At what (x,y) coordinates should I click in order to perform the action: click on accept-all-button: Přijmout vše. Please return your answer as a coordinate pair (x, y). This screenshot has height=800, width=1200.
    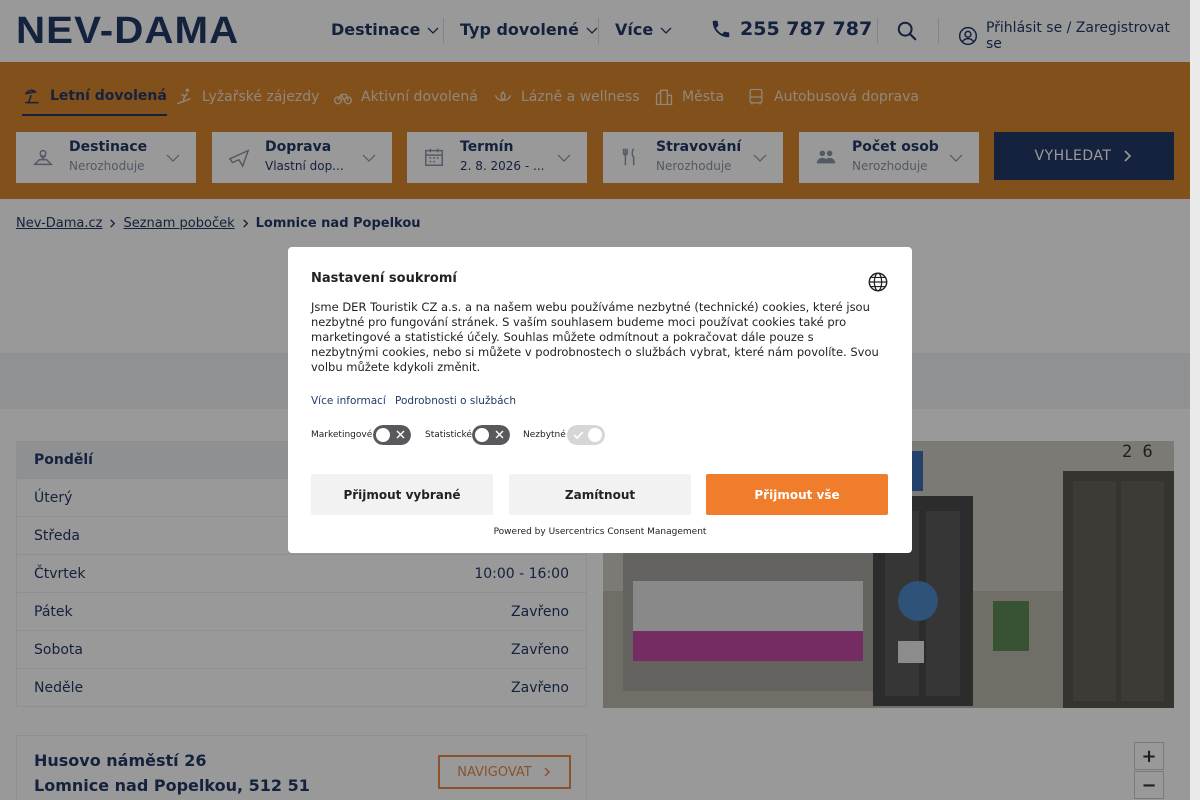
    Looking at the image, I should click on (797, 494).